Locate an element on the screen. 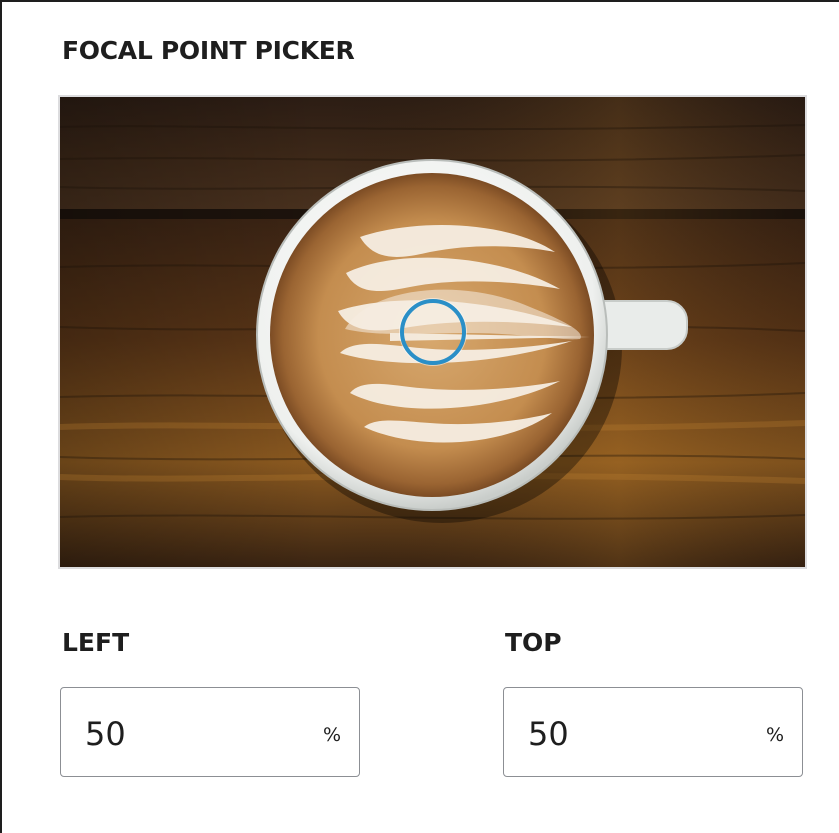 The height and width of the screenshot is (833, 839). top-input: 50 % is located at coordinates (653, 732).